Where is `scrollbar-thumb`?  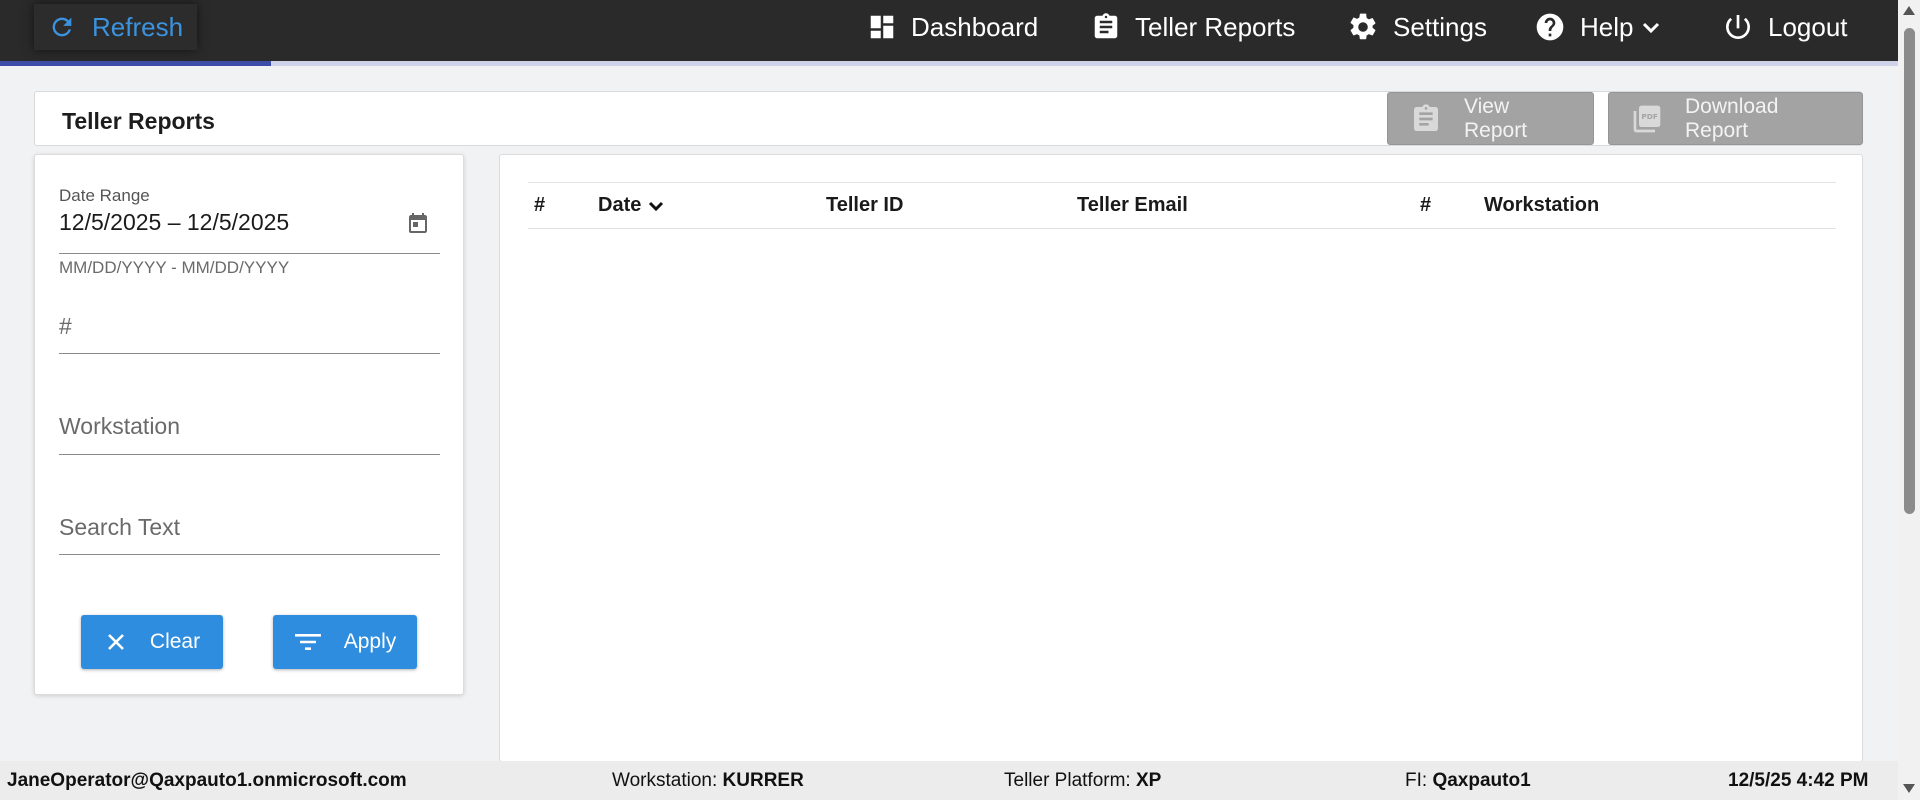
scrollbar-thumb is located at coordinates (1909, 271).